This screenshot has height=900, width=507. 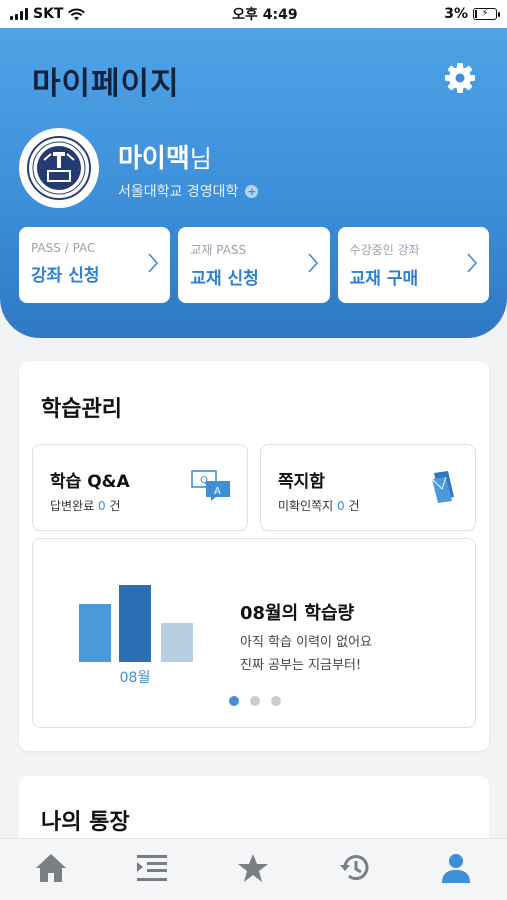 I want to click on university-seal-icon, so click(x=59, y=168).